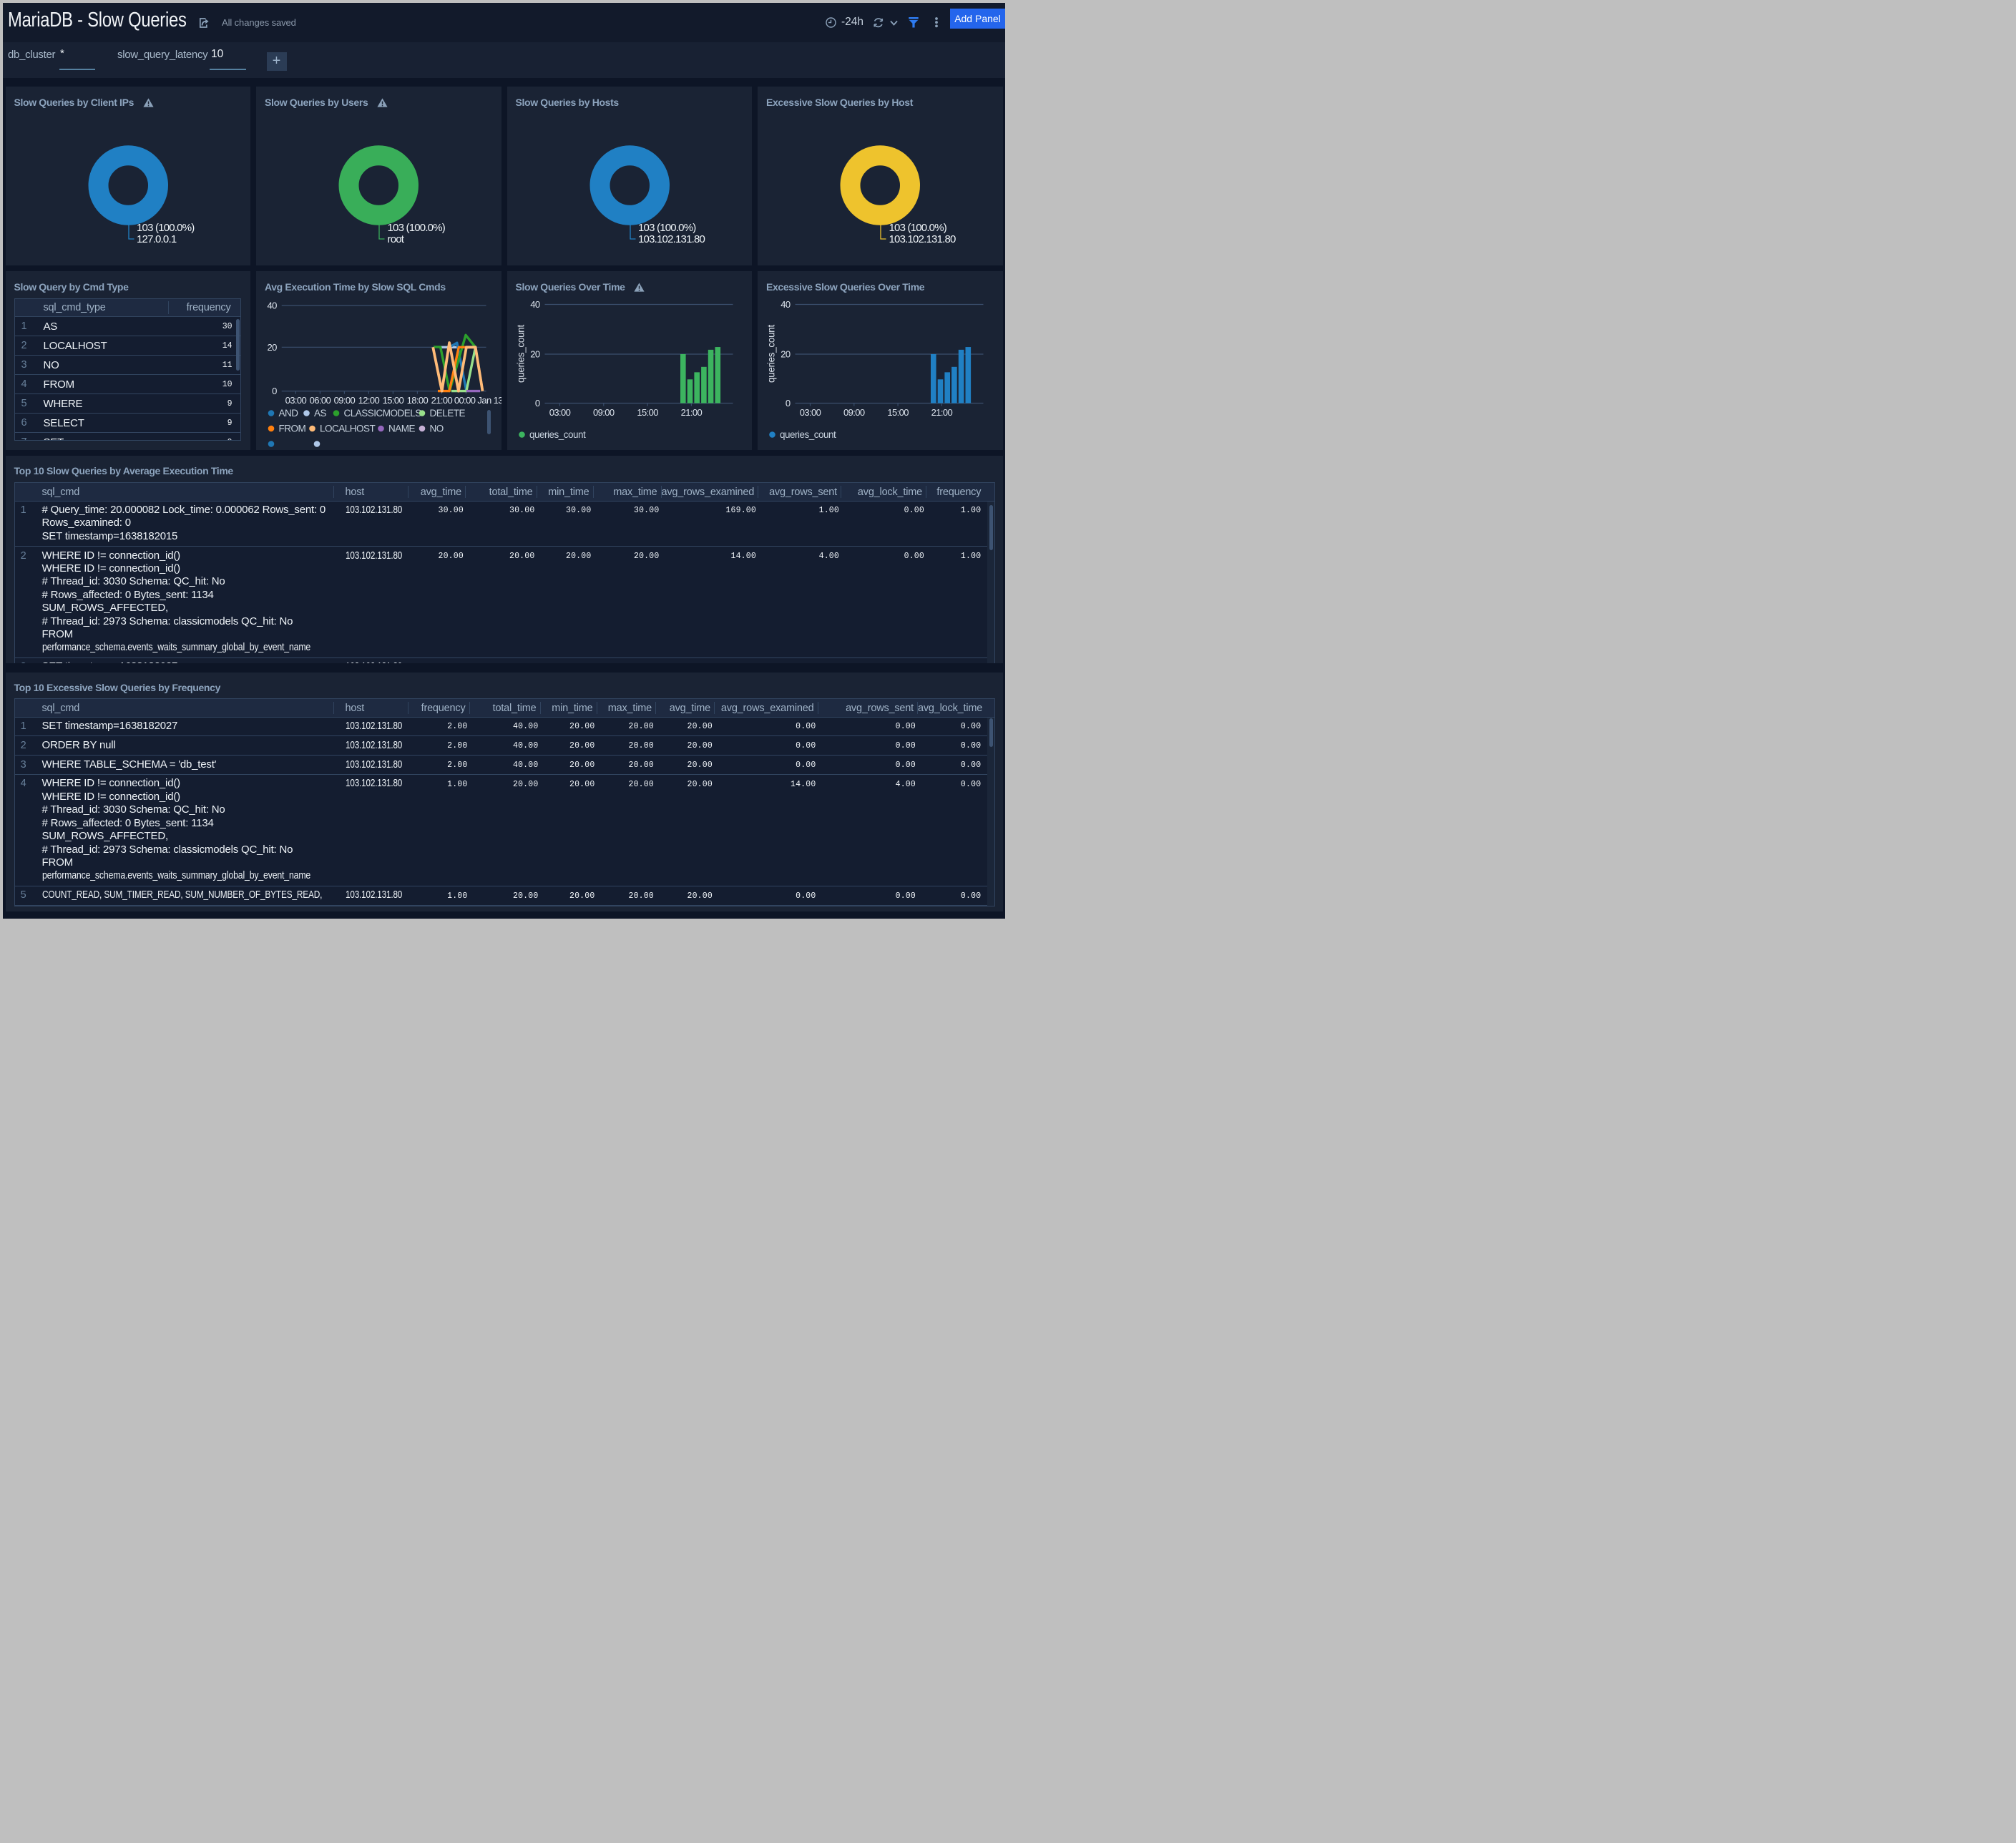 The image size is (2016, 1843). What do you see at coordinates (418, 401) in the screenshot?
I see `svg-text: 18:00` at bounding box center [418, 401].